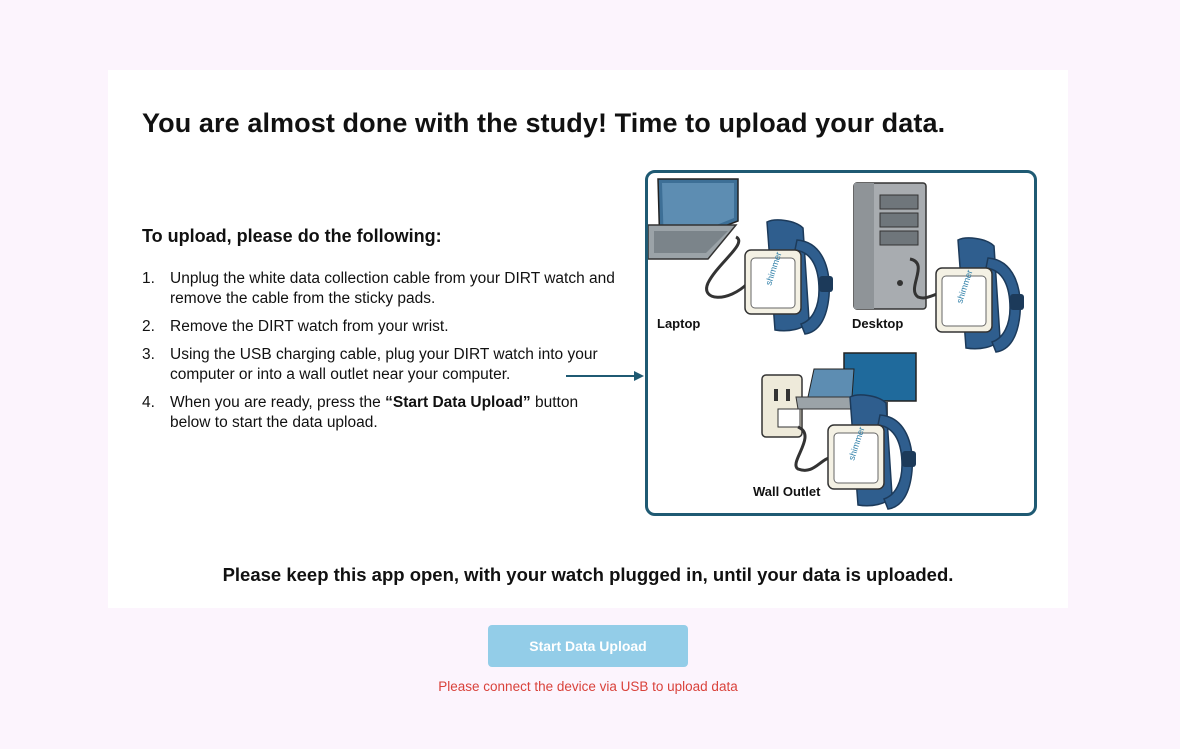  I want to click on step-number: 4., so click(148, 402).